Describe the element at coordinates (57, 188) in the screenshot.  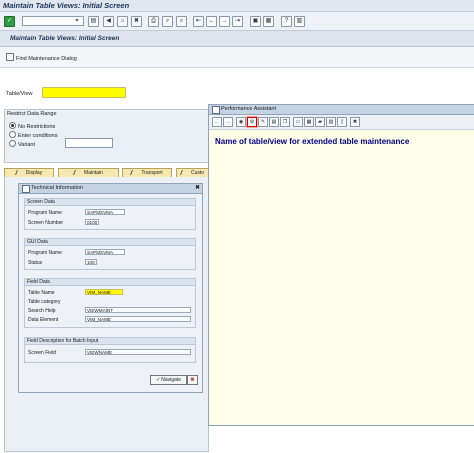
I see `dialog-title: Technical Information` at that location.